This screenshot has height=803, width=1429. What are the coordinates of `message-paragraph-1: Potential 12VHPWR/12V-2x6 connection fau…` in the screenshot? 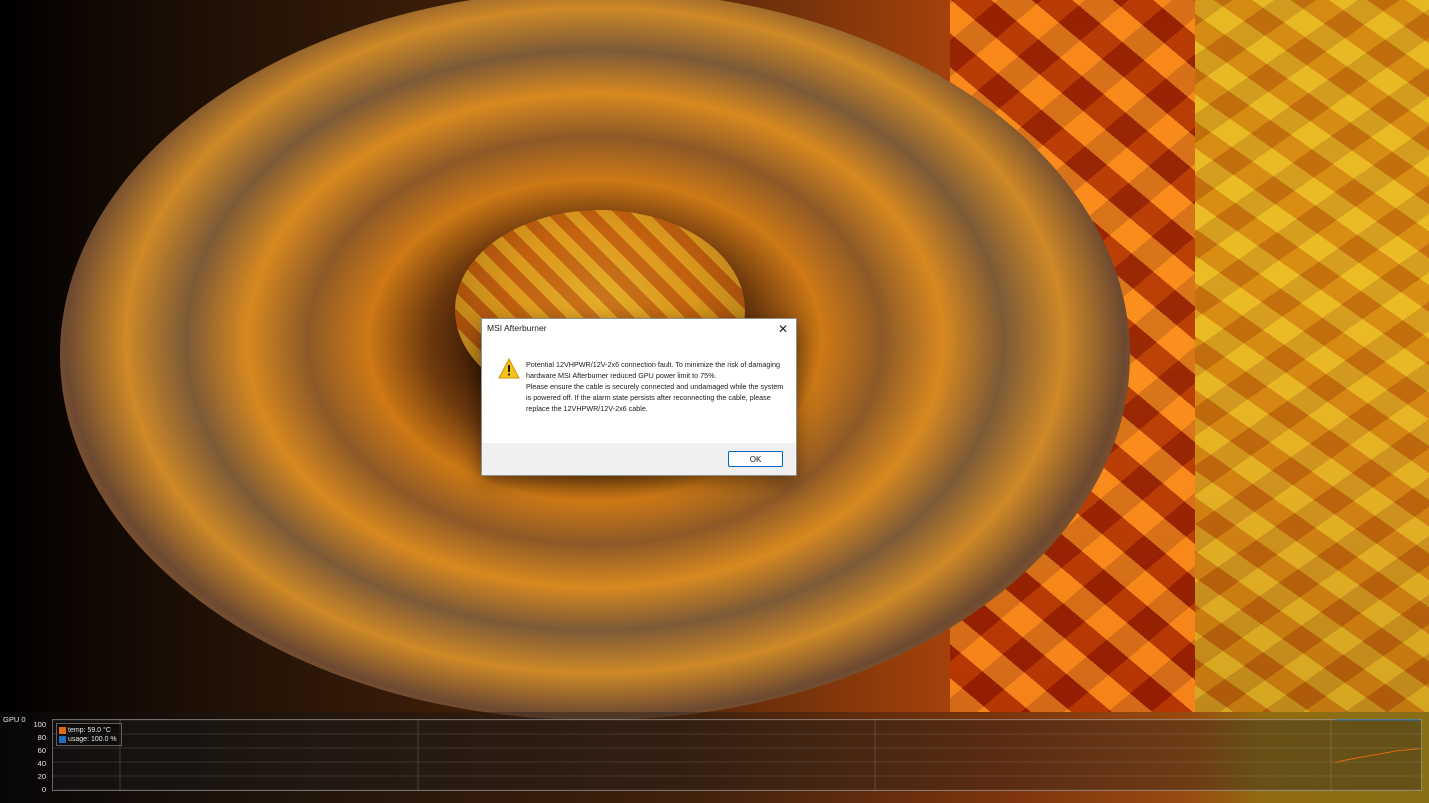 It's located at (653, 370).